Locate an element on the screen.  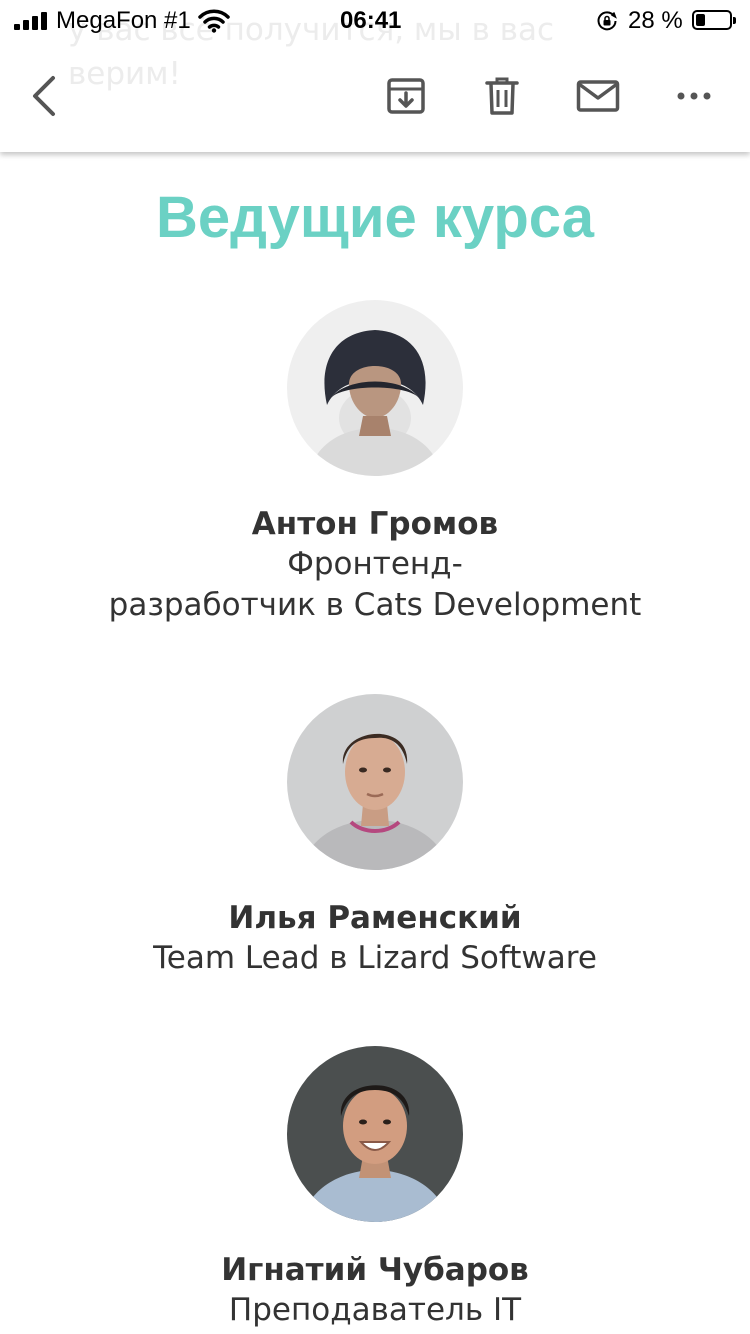
trash-icon is located at coordinates (502, 96).